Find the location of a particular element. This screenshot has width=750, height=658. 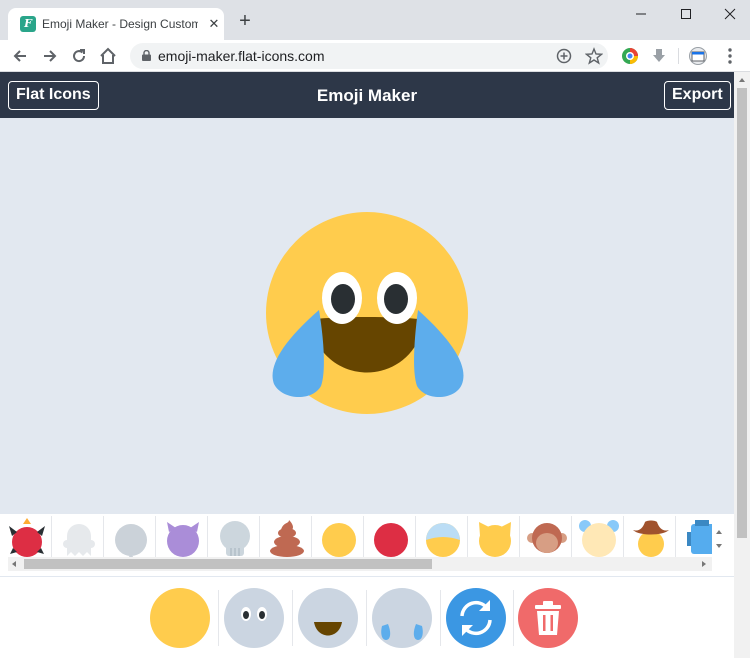

page-scrollbar is located at coordinates (742, 365).